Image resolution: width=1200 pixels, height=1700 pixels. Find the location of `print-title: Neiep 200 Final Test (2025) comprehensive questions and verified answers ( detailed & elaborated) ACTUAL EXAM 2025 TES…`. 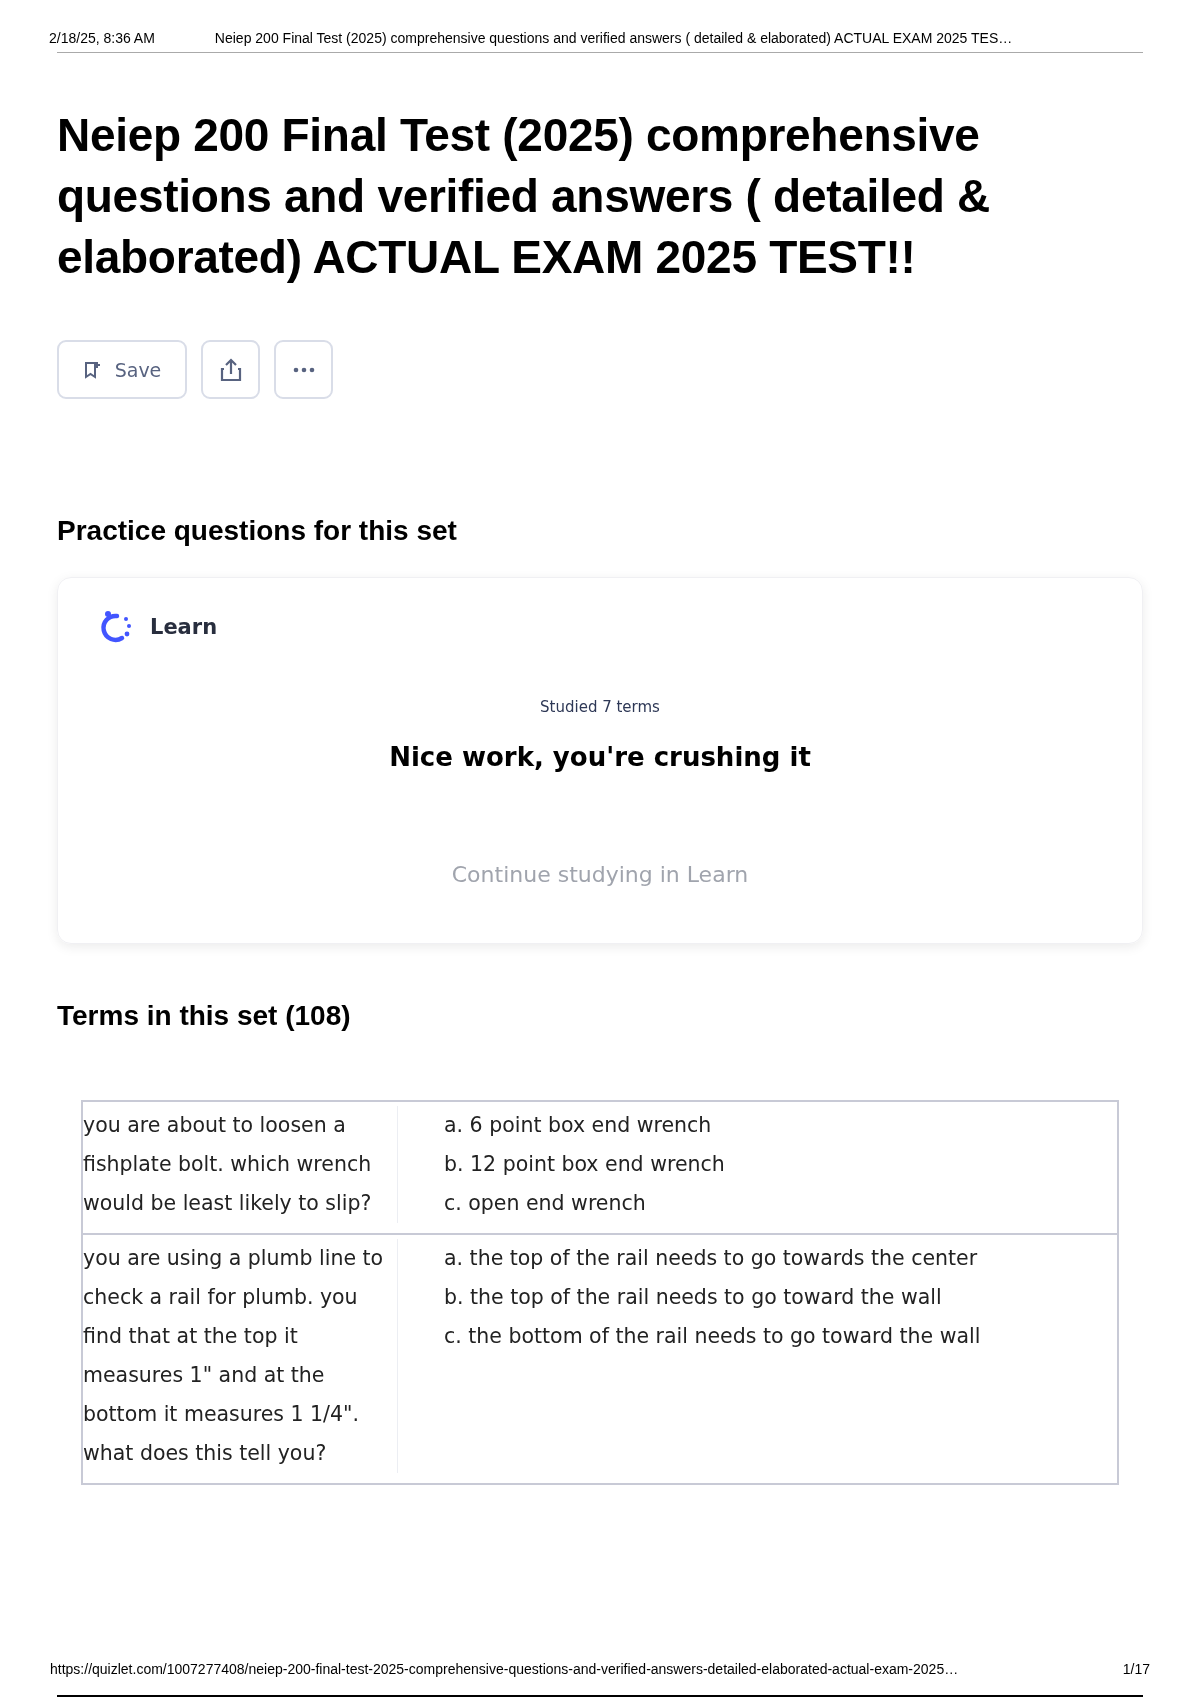

print-title: Neiep 200 Final Test (2025) comprehensive questions and verified answers ( detailed & elaborated) ACTUAL EXAM 2025 TES… is located at coordinates (613, 38).